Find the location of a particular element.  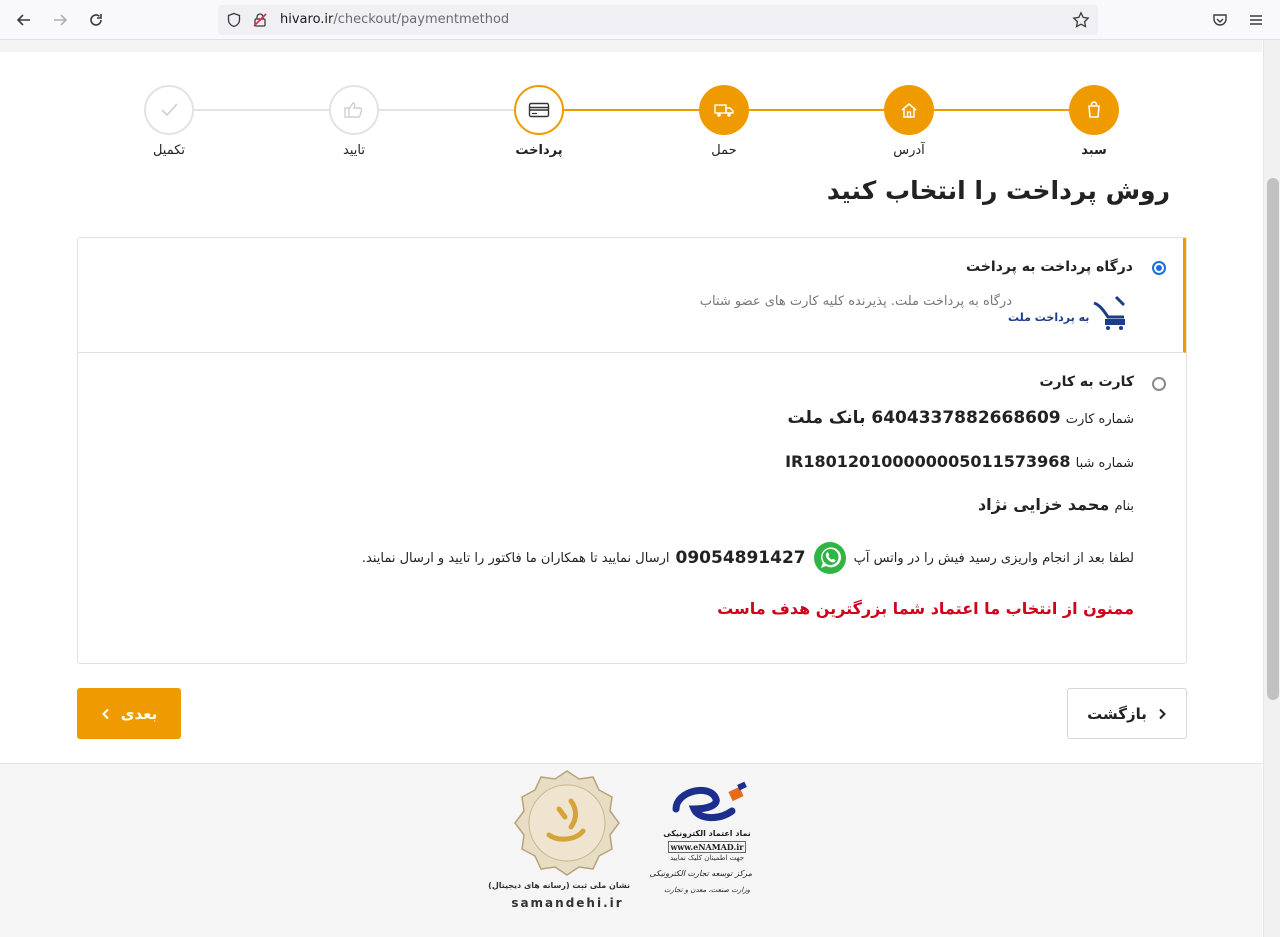

check-icon is located at coordinates (169, 110).